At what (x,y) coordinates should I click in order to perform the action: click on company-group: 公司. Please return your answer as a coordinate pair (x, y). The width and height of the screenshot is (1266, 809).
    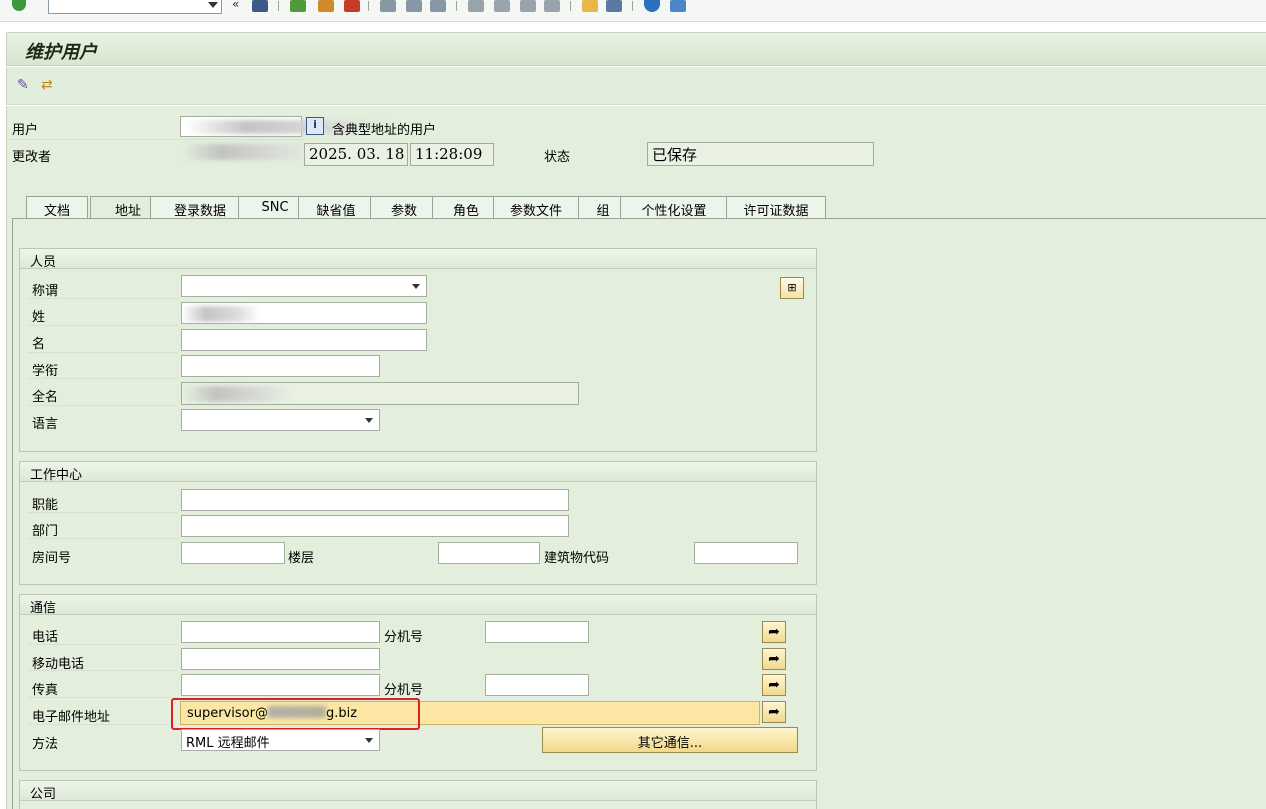
    Looking at the image, I should click on (418, 794).